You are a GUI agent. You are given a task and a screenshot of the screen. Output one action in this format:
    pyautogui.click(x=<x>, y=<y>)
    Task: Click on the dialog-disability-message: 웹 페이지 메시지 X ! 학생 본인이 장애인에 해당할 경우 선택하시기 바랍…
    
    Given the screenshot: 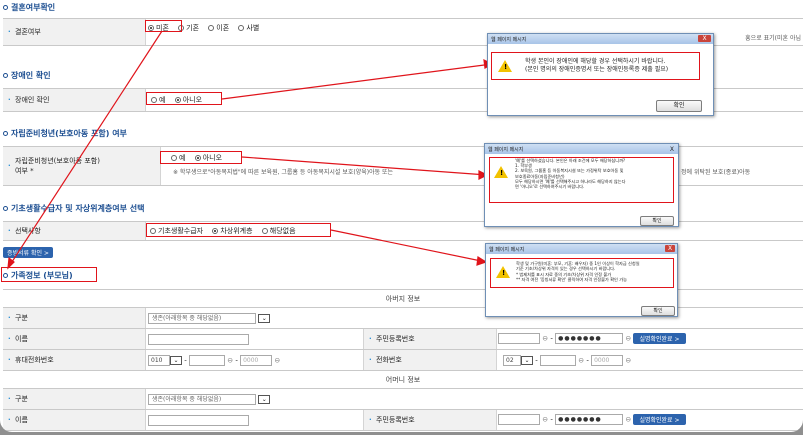 What is the action you would take?
    pyautogui.click(x=600, y=74)
    